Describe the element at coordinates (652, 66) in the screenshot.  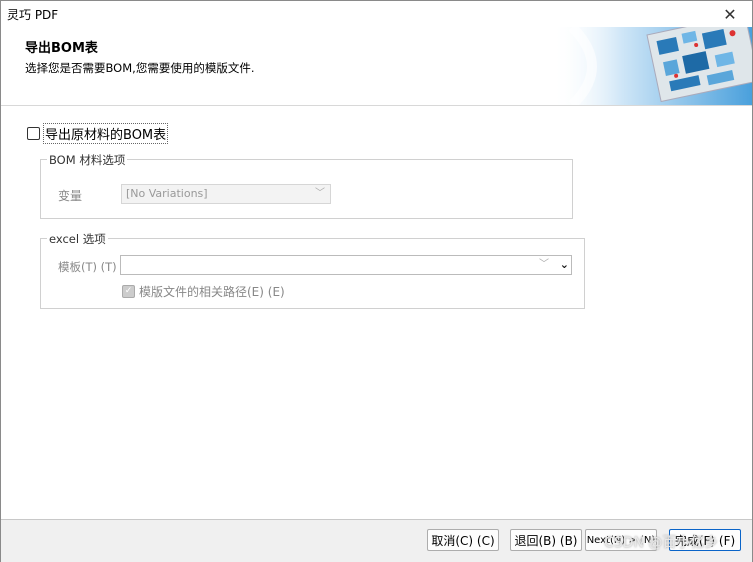
I see `header-illustration` at that location.